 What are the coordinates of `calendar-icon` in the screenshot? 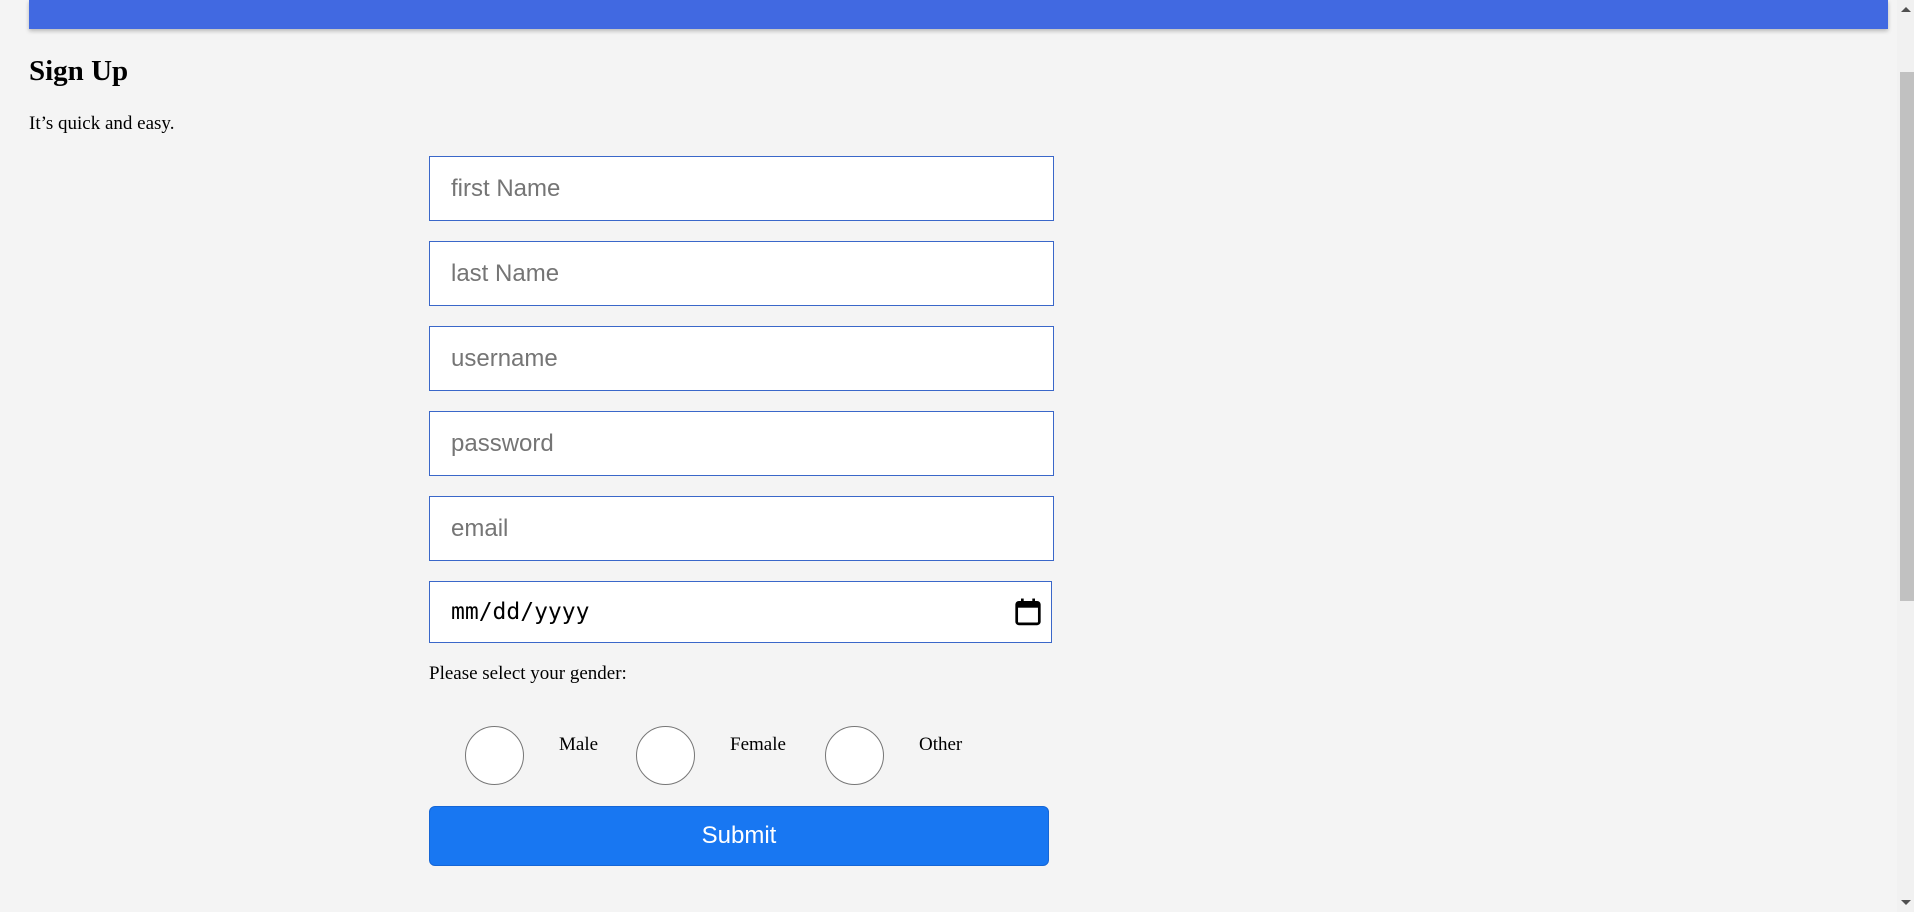 It's located at (1028, 612).